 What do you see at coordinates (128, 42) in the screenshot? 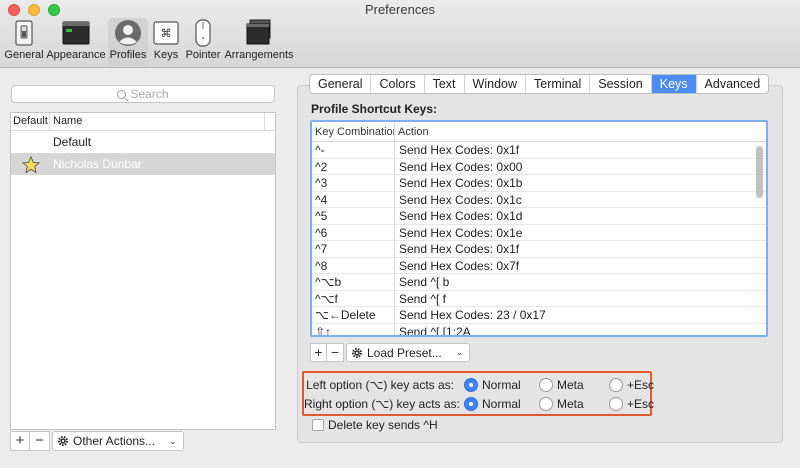
I see `toolbar-profiles: Profiles` at bounding box center [128, 42].